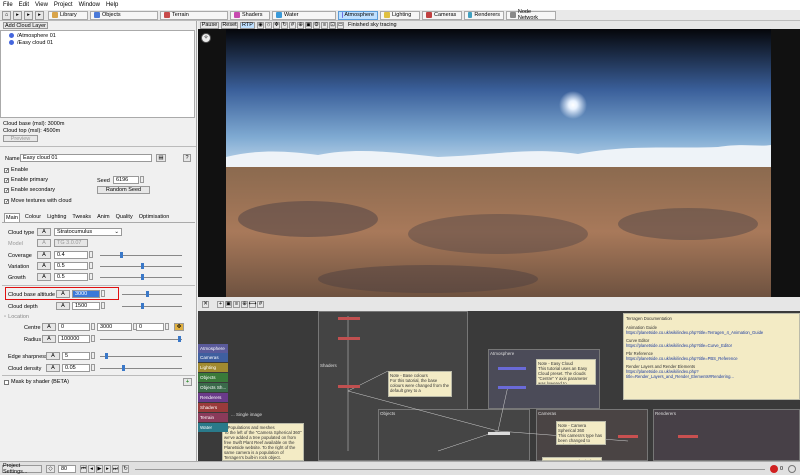 Image resolution: width=800 pixels, height=475 pixels. What do you see at coordinates (26, 180) in the screenshot?
I see `enable-primary-row: ✓ Enable primary` at bounding box center [26, 180].